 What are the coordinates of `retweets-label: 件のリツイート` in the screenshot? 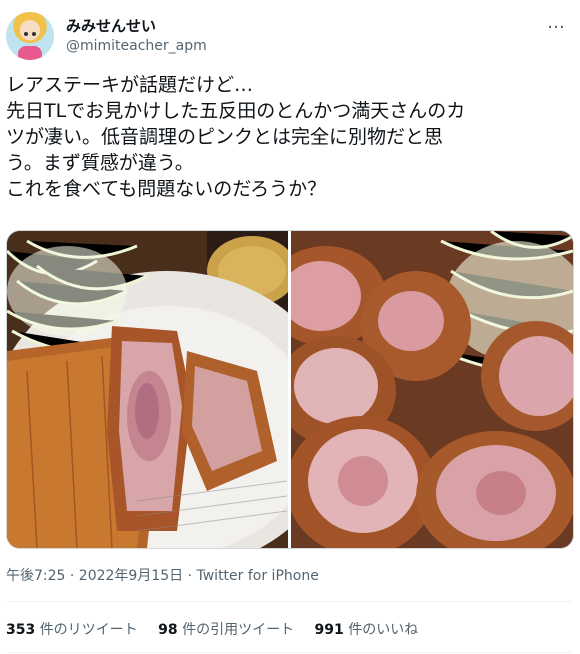 It's located at (88, 630).